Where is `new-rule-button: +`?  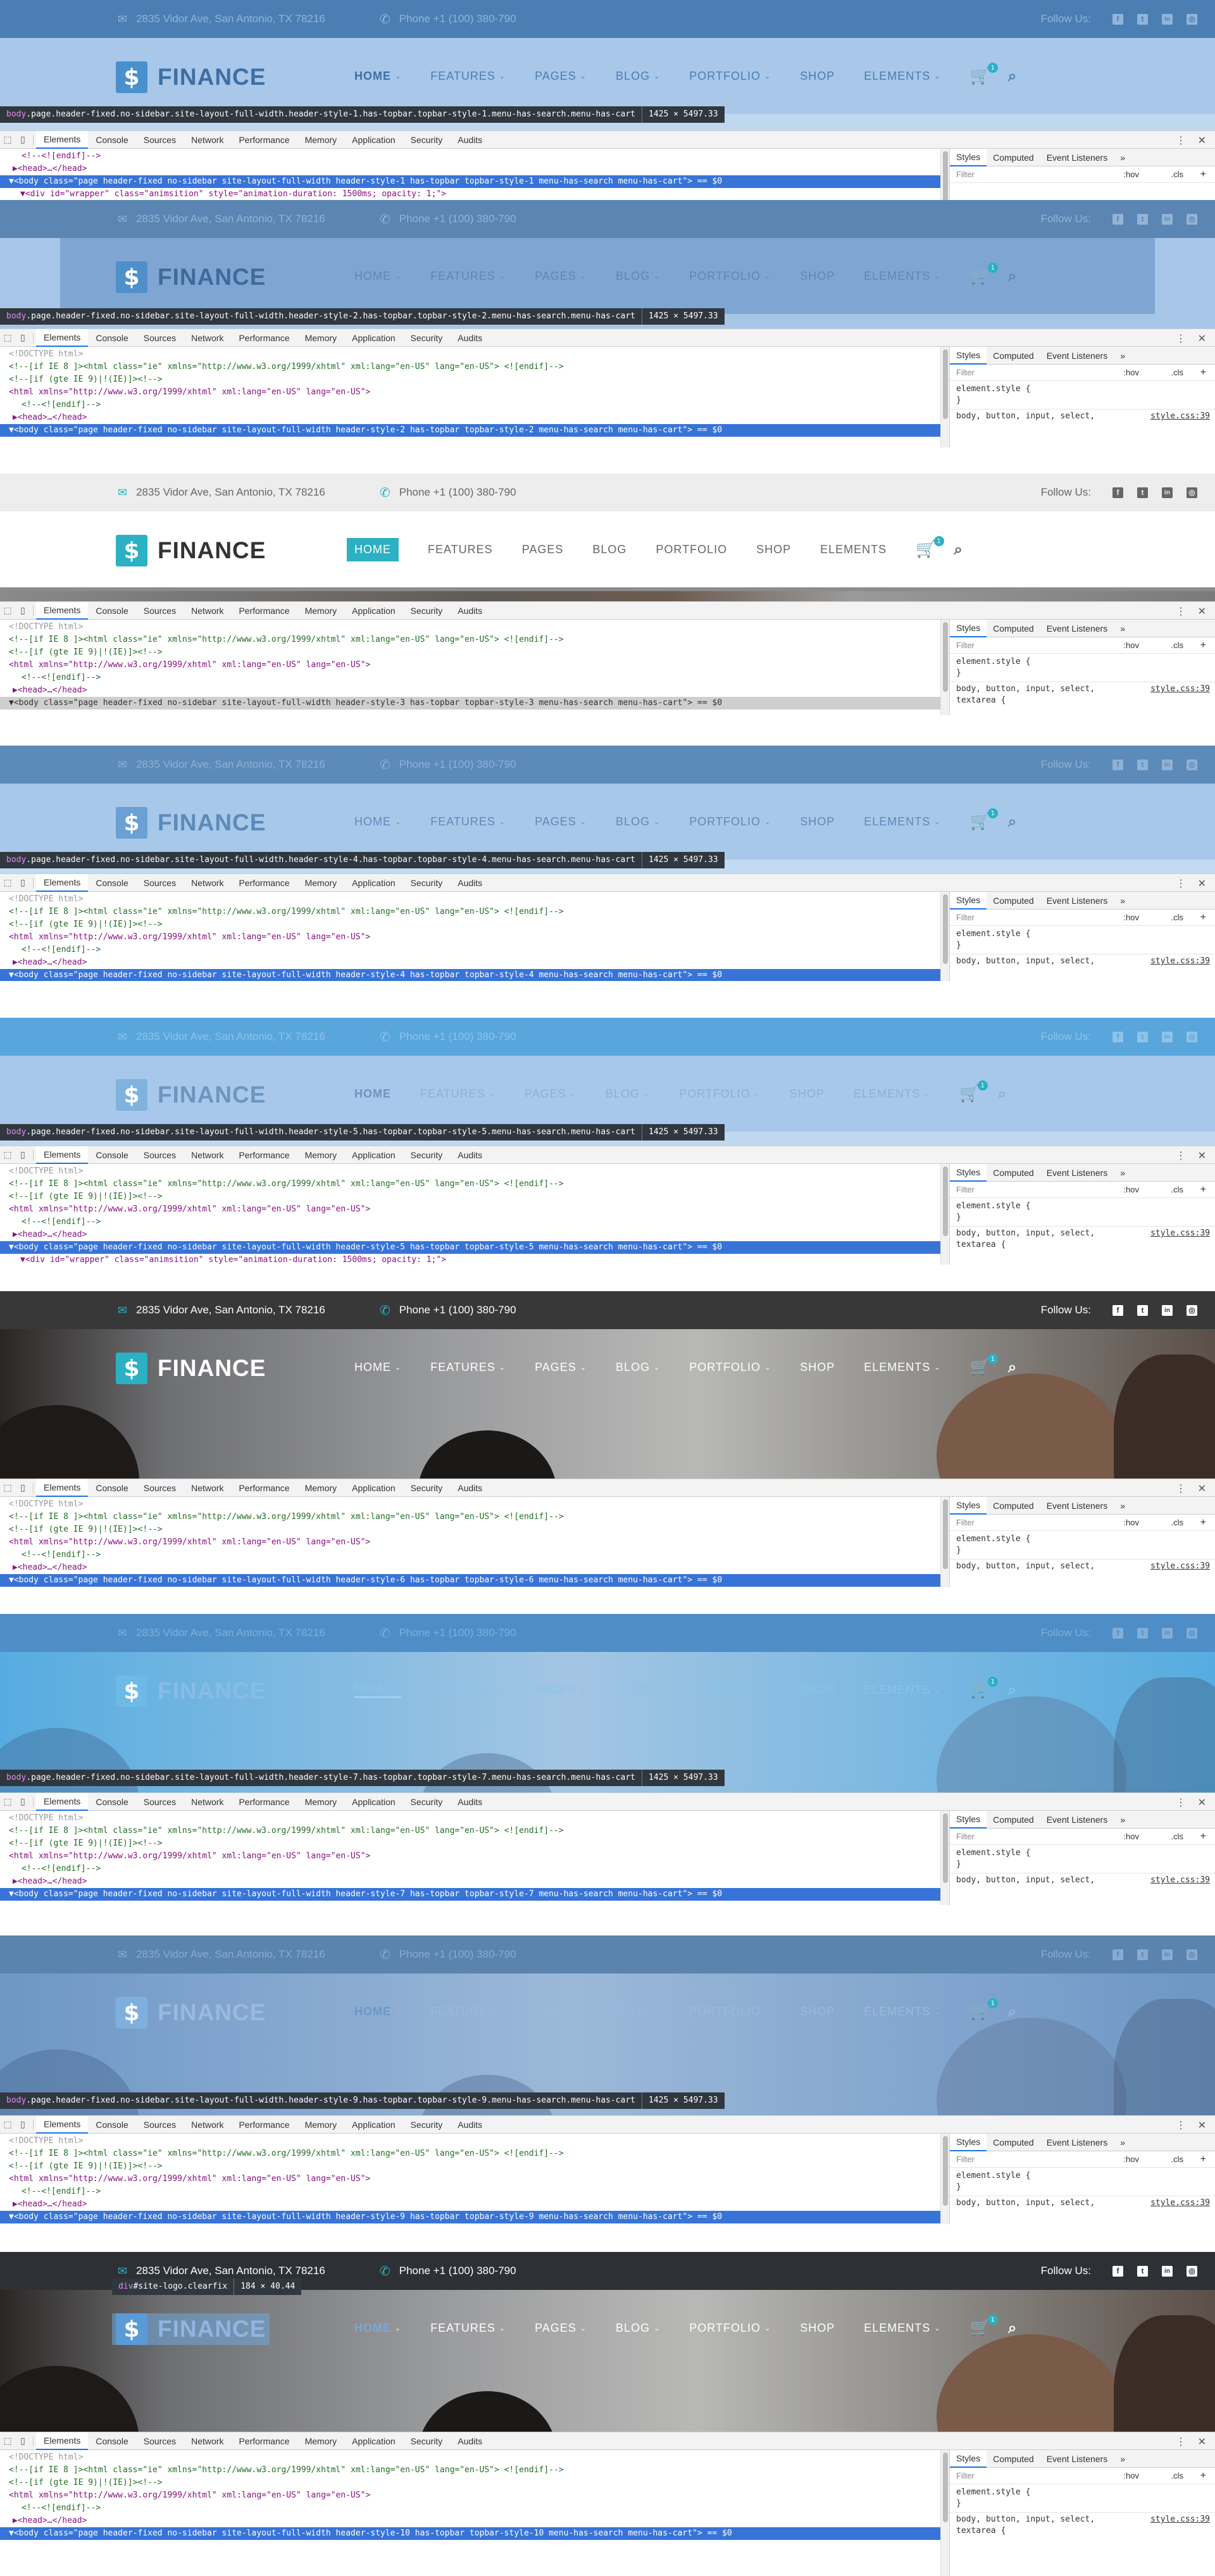 new-rule-button: + is located at coordinates (1203, 1523).